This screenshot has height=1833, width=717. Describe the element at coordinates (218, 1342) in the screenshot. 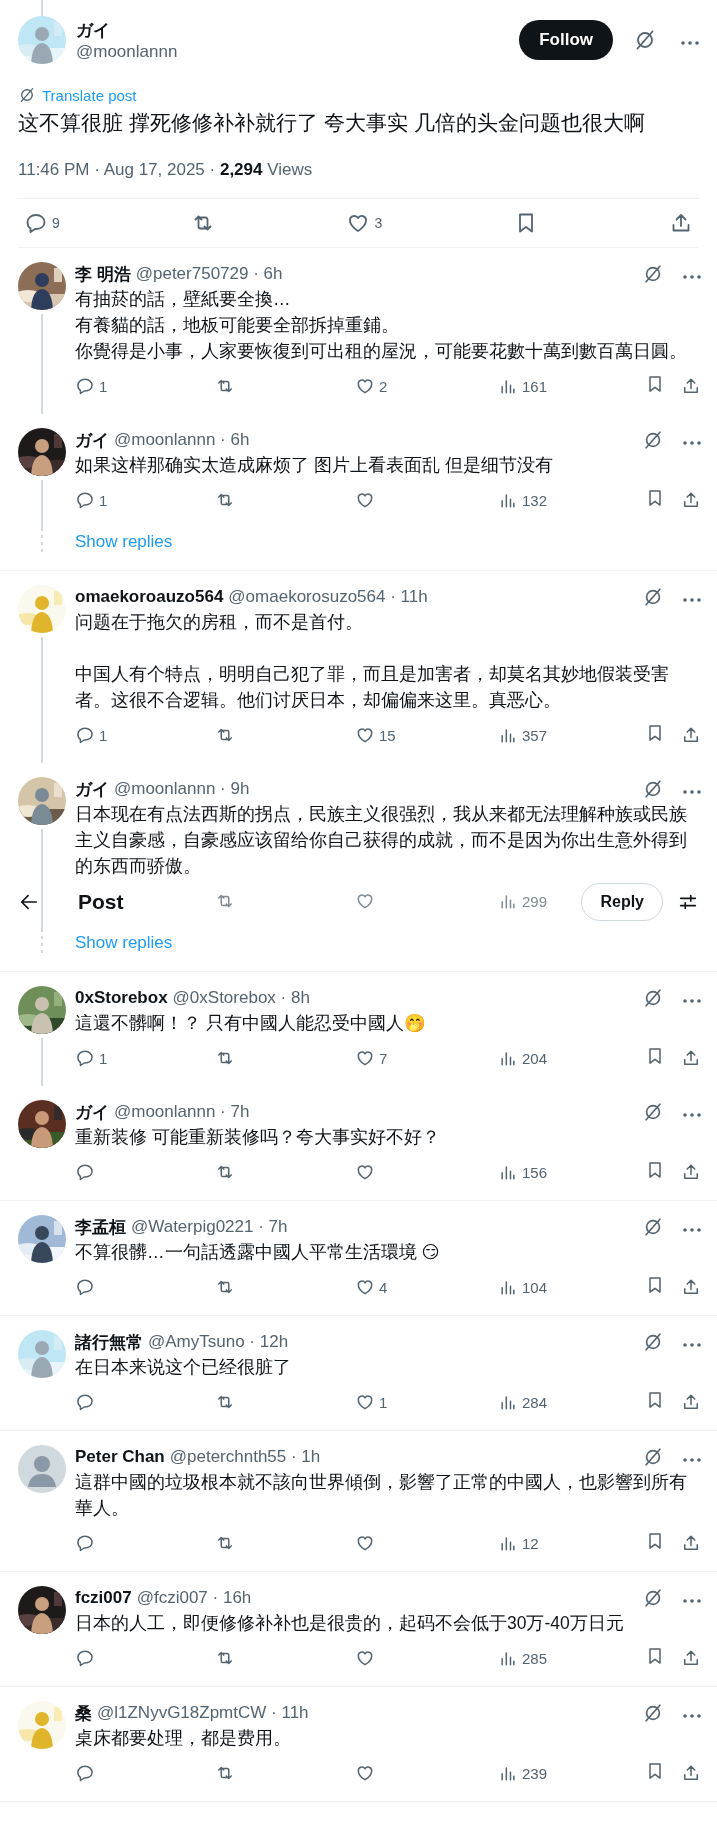

I see `author-handle: @AmyTsuno · 12h` at that location.